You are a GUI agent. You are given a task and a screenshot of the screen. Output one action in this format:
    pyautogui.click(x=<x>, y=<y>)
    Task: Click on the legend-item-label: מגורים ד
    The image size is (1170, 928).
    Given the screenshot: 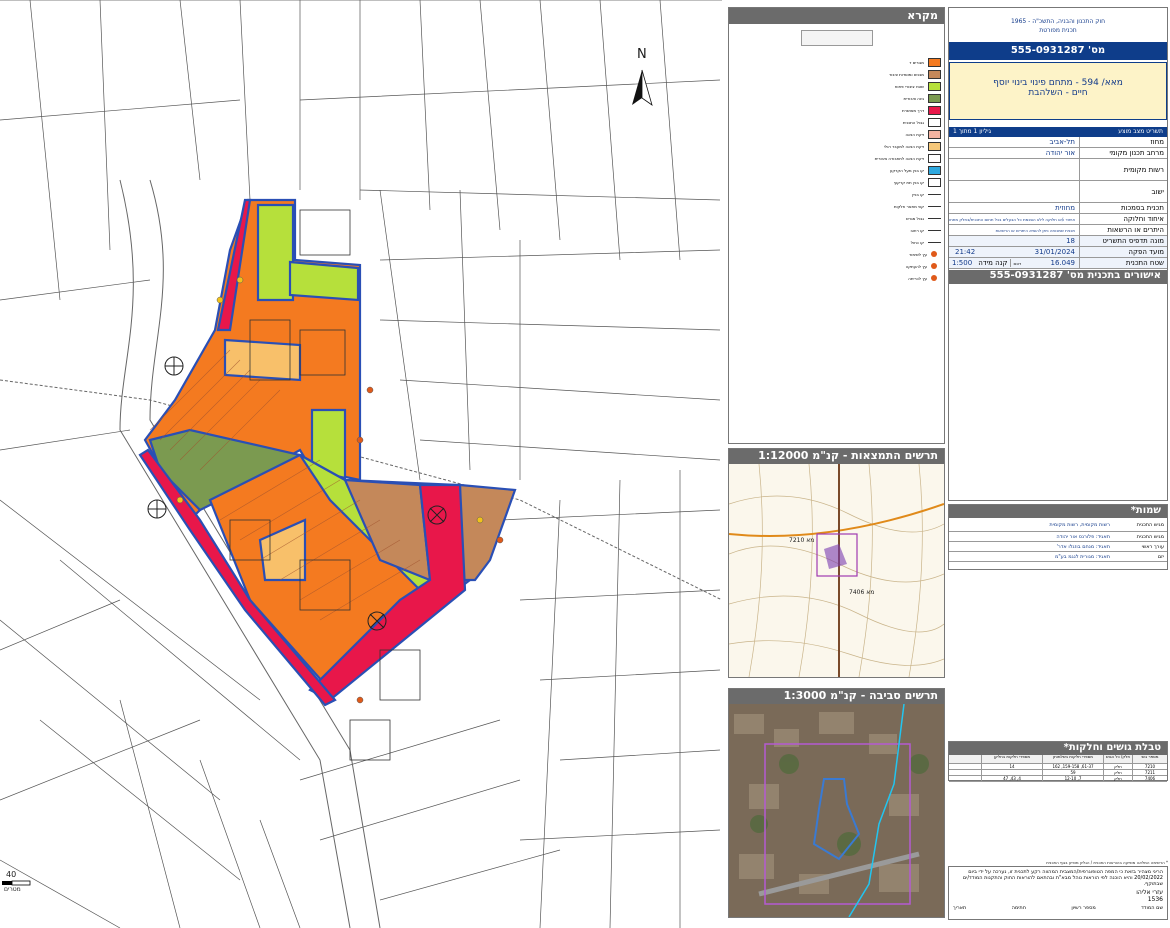 What is the action you would take?
    pyautogui.click(x=916, y=62)
    